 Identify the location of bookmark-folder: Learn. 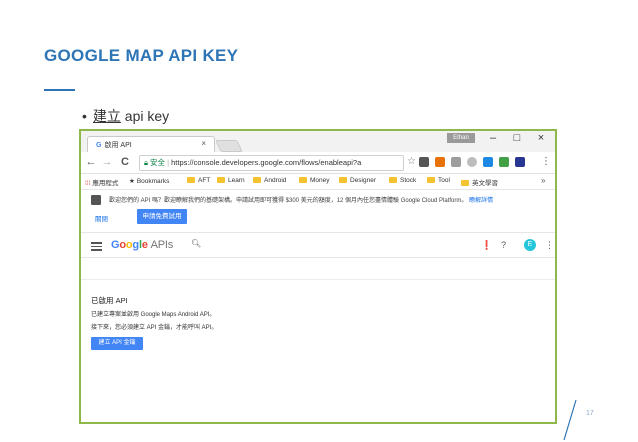
(231, 180).